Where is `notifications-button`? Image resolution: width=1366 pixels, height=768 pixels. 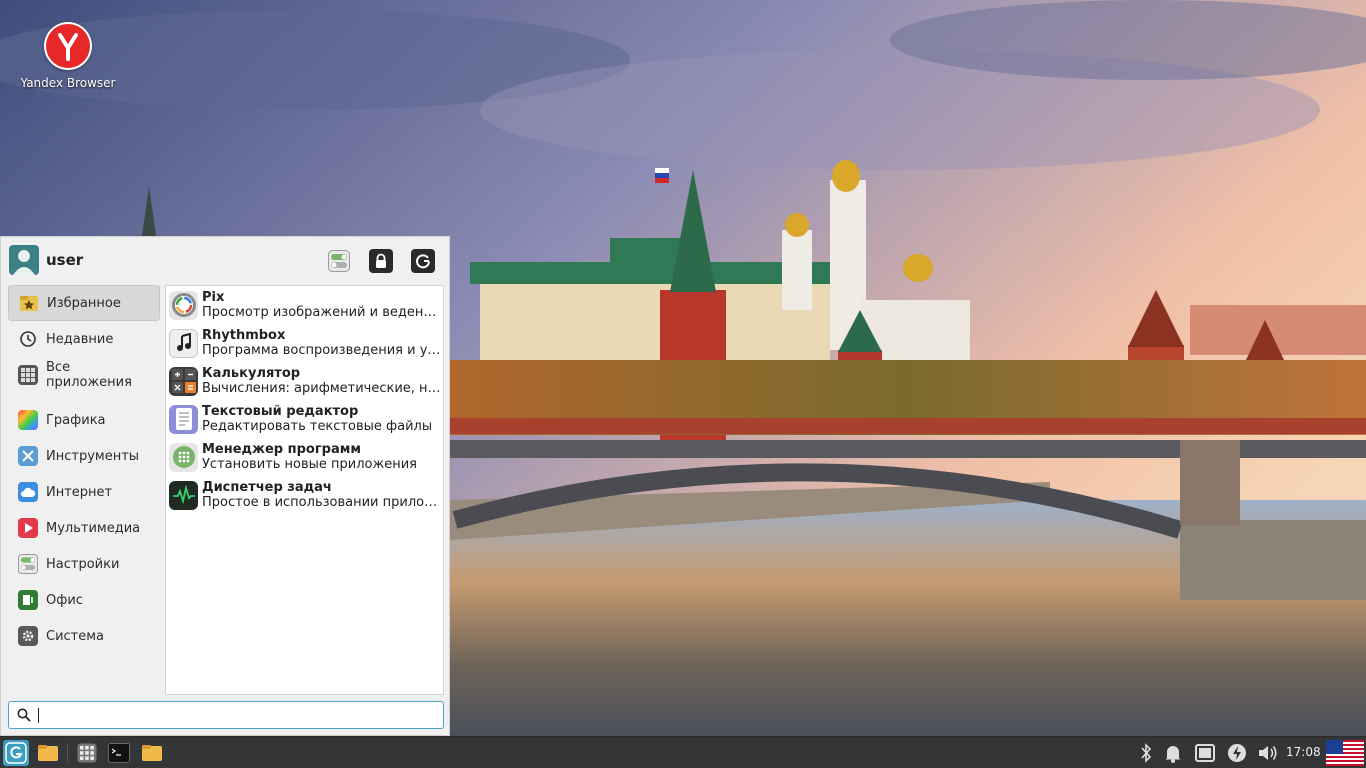
notifications-button is located at coordinates (1173, 753).